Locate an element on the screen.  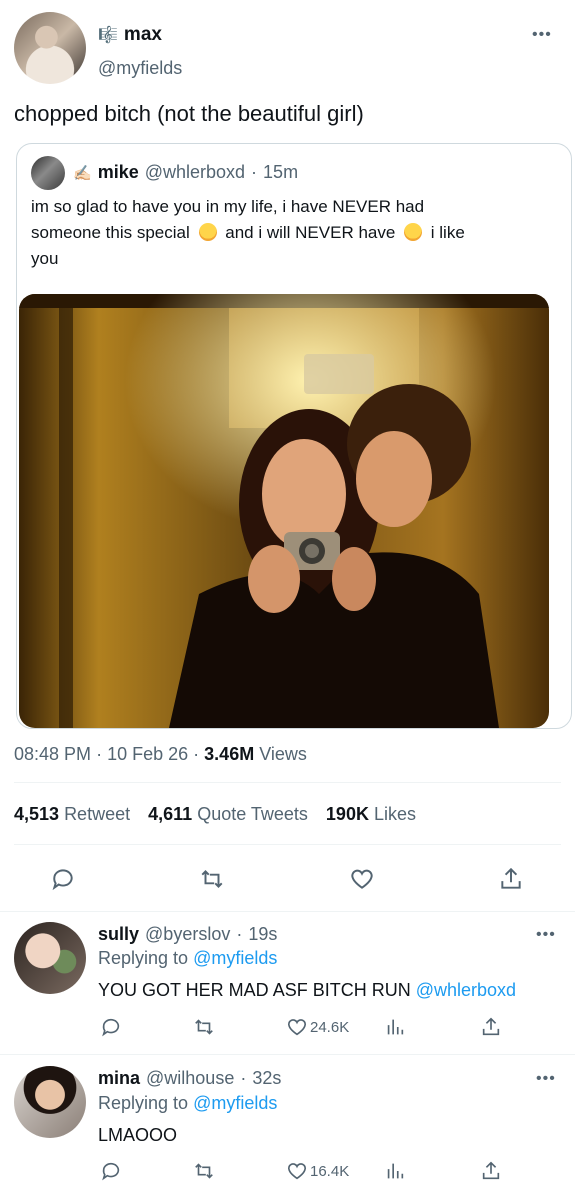
author-name: max is located at coordinates (143, 35).